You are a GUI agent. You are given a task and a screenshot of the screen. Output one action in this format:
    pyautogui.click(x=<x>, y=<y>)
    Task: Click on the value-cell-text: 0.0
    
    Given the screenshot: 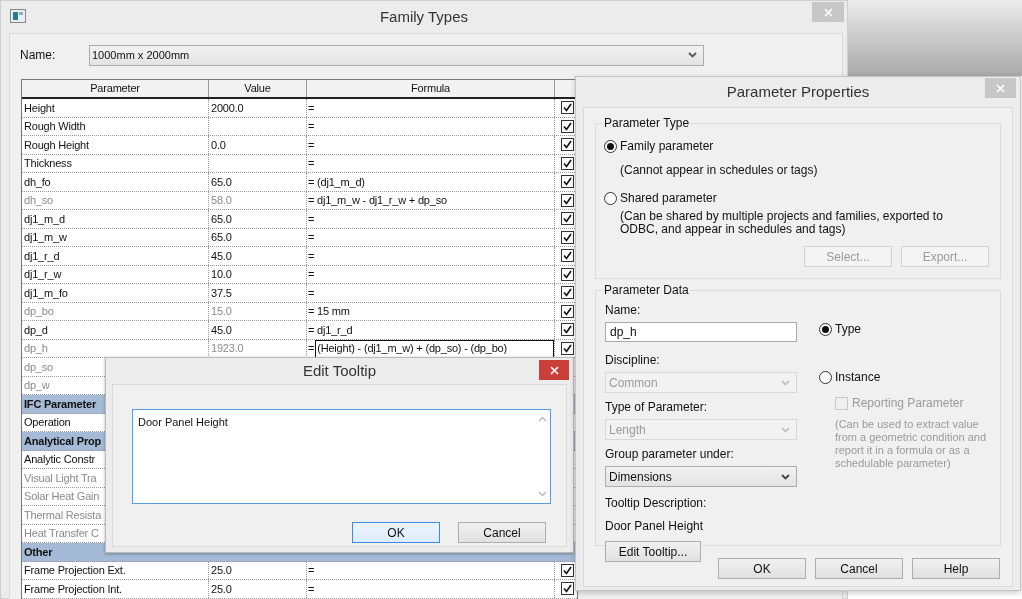 What is the action you would take?
    pyautogui.click(x=218, y=145)
    